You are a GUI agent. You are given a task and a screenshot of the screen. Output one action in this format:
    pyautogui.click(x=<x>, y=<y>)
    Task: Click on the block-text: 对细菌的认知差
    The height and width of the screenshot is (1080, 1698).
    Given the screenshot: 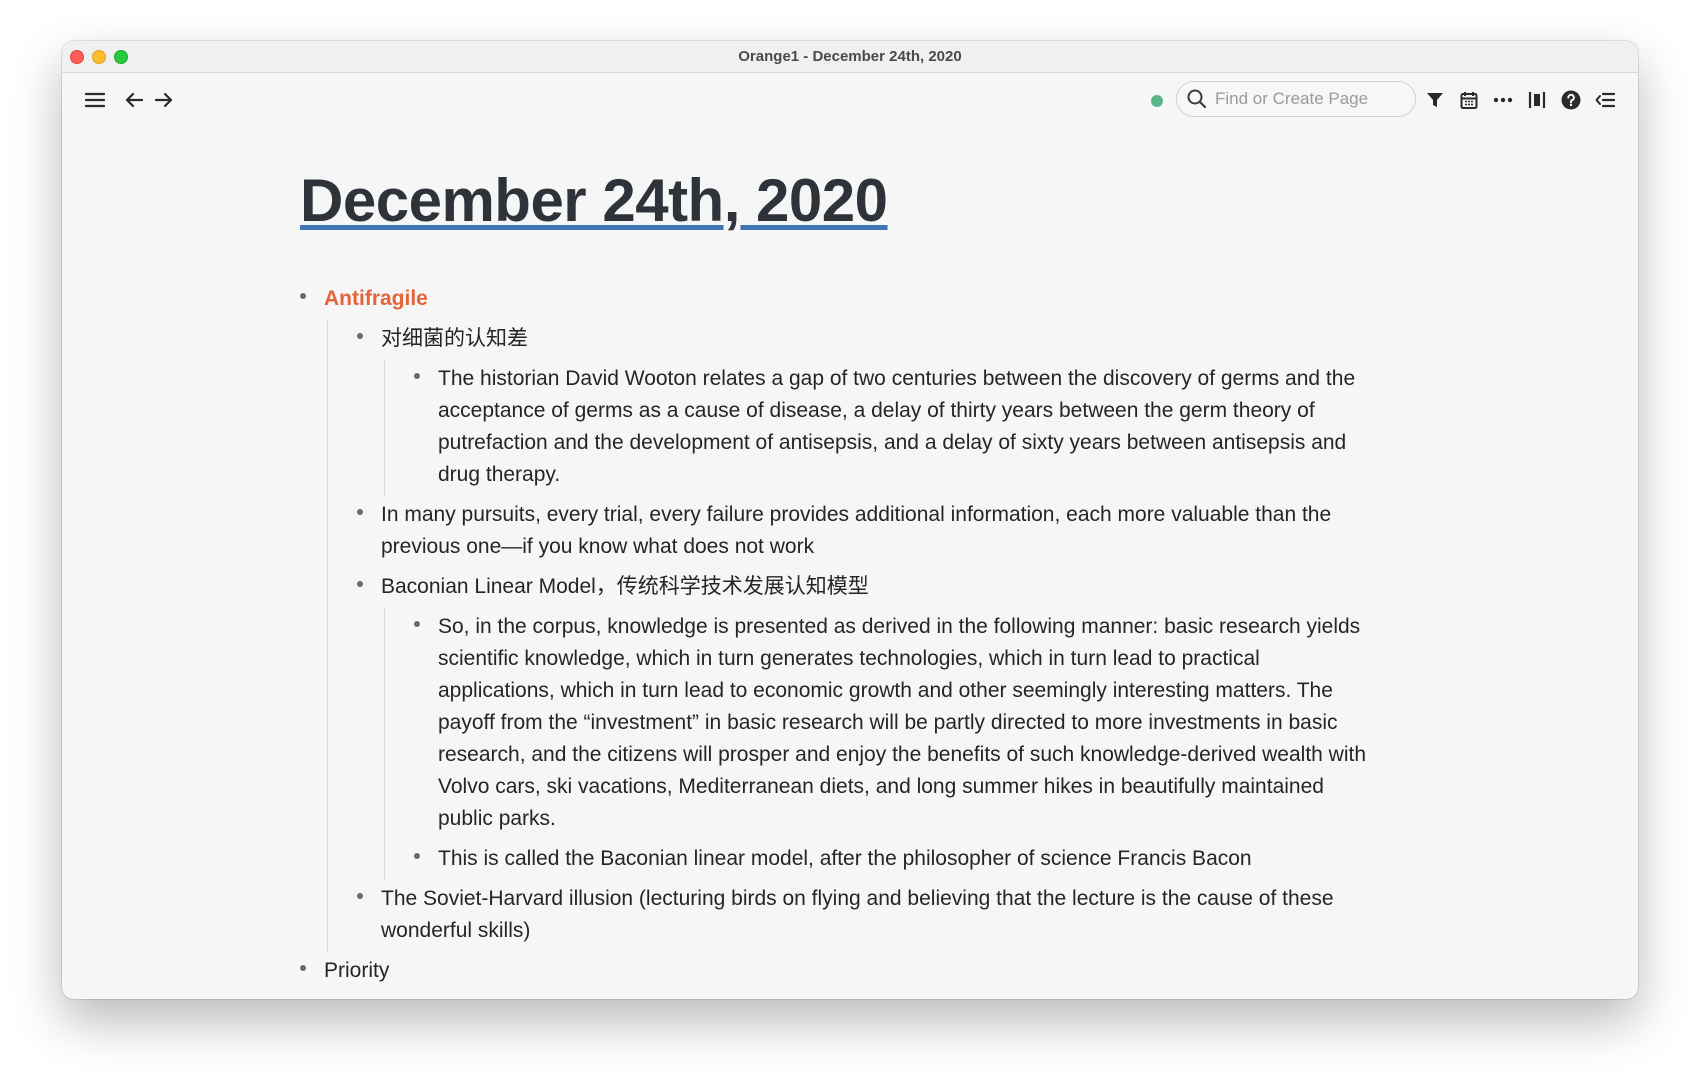 What is the action you would take?
    pyautogui.click(x=880, y=339)
    